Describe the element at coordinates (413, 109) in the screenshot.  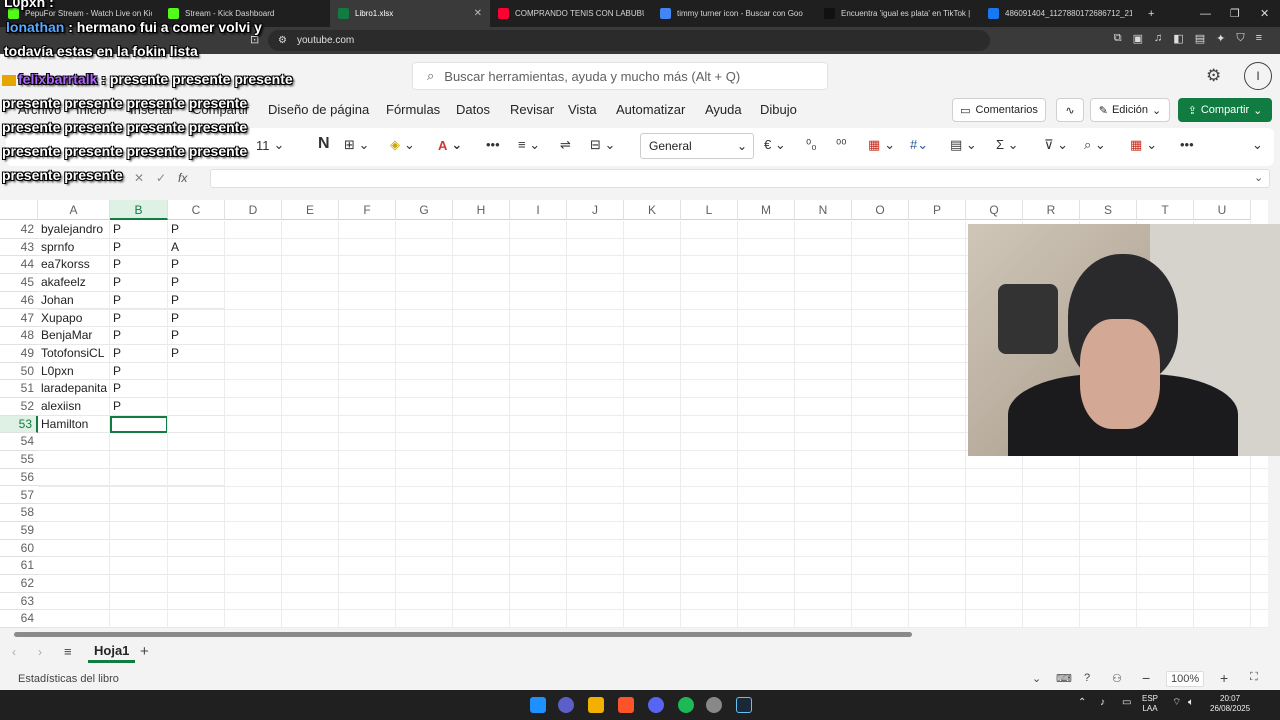
I see `menu-tab: Fórmulas` at that location.